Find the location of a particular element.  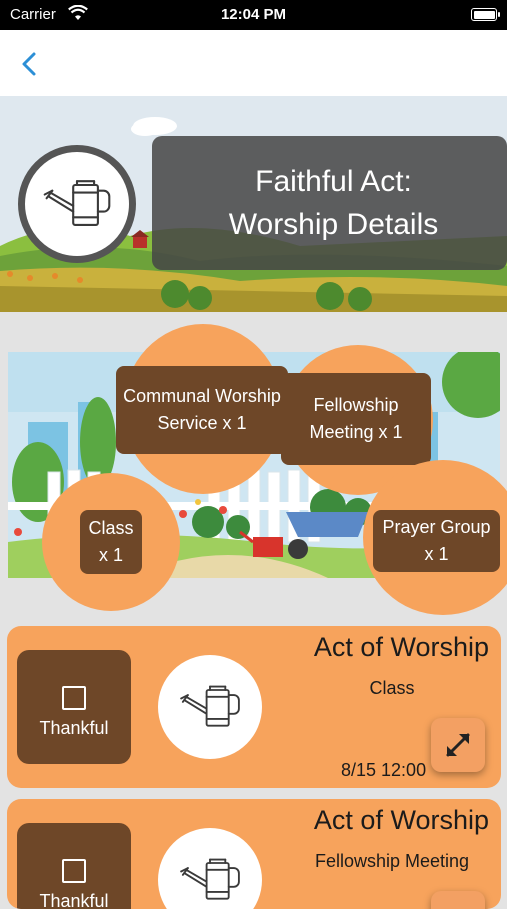

bubble-label: Class x 1 is located at coordinates (111, 542).